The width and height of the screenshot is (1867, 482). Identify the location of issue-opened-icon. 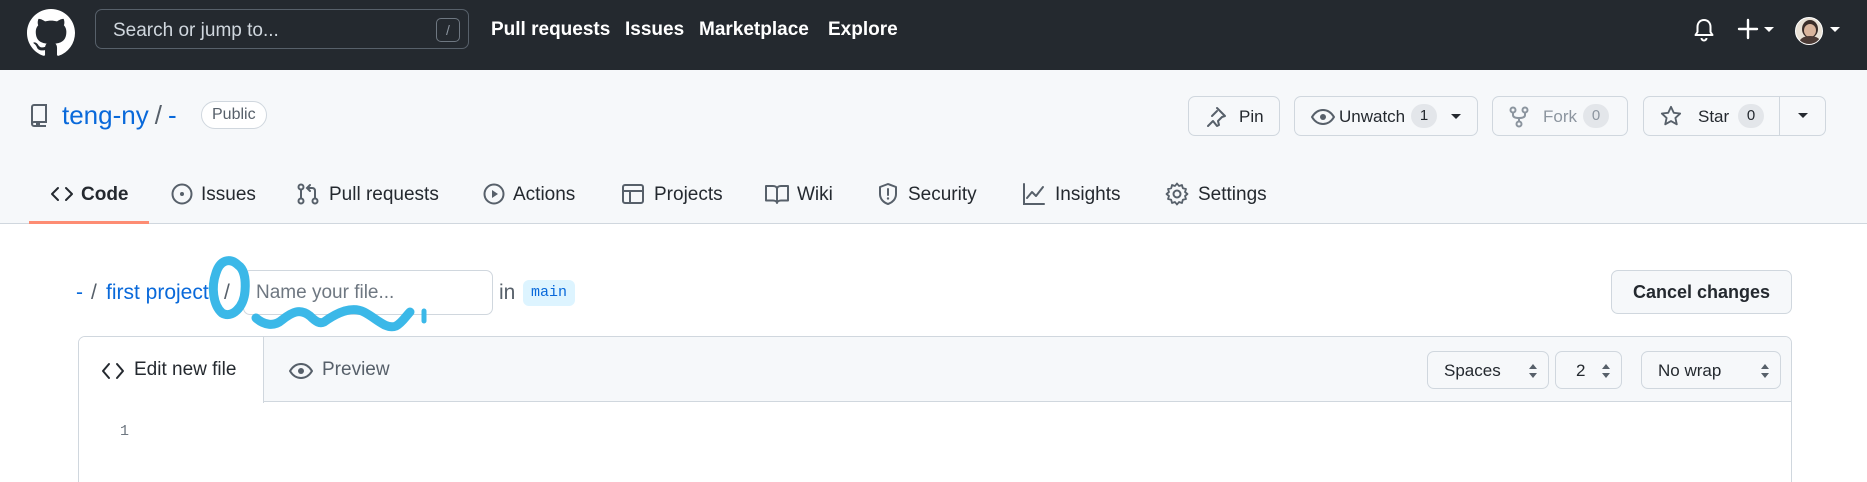
(182, 194).